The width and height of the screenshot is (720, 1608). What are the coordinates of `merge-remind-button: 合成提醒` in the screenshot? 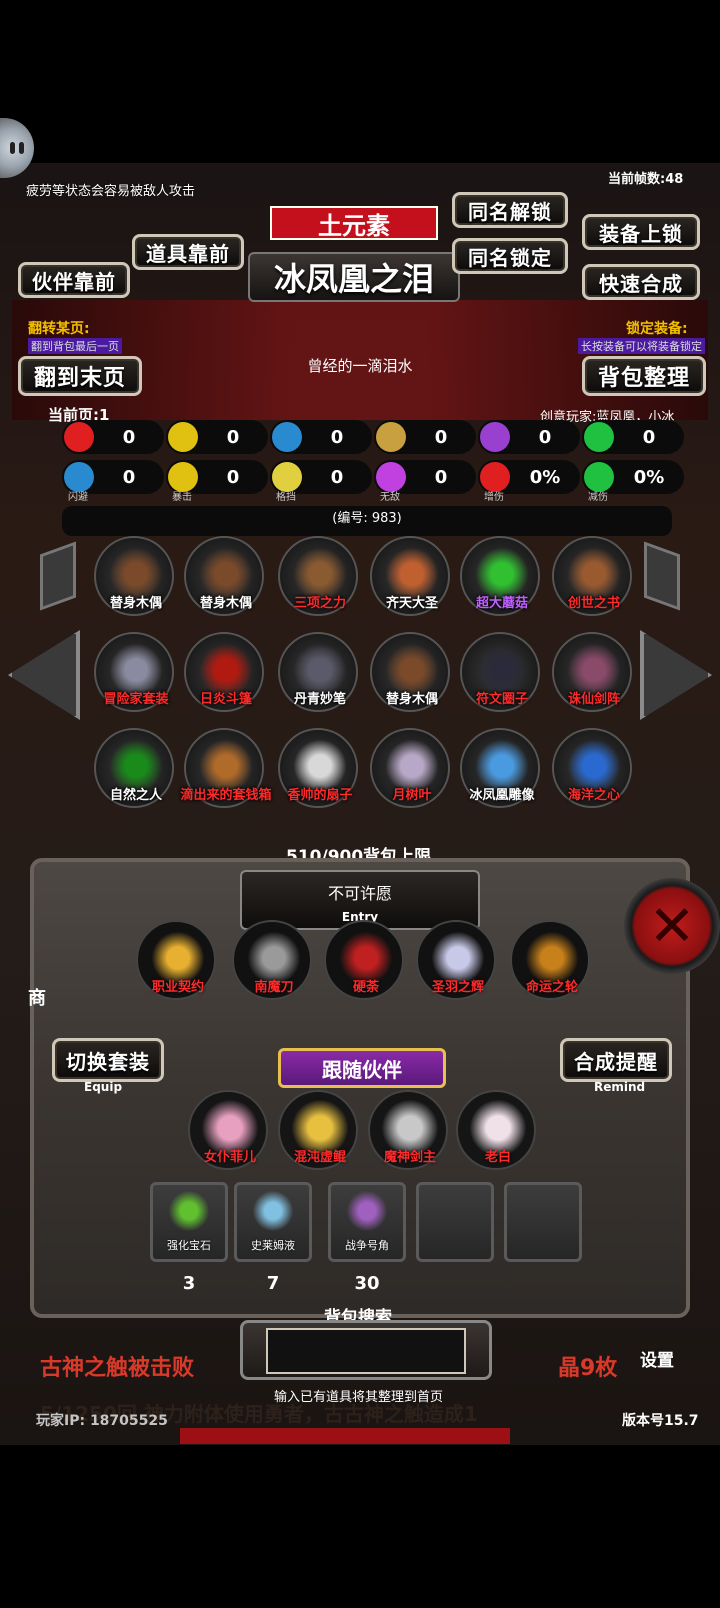 It's located at (616, 1060).